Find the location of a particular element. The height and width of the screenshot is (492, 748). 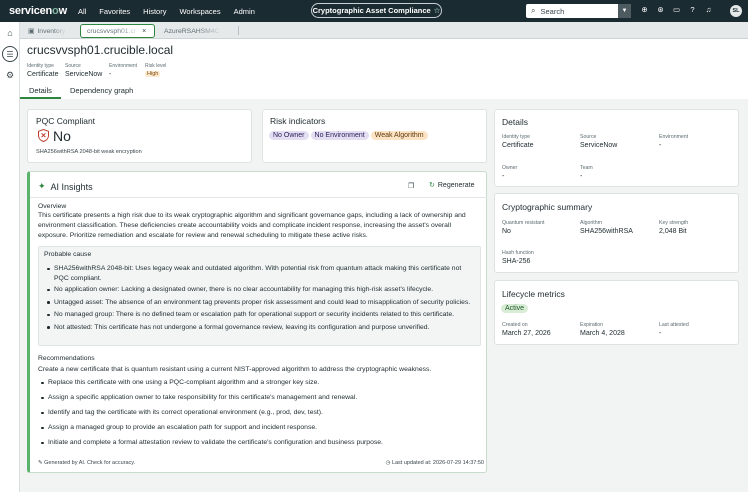

recommendations-title: Recommendations is located at coordinates (66, 358).